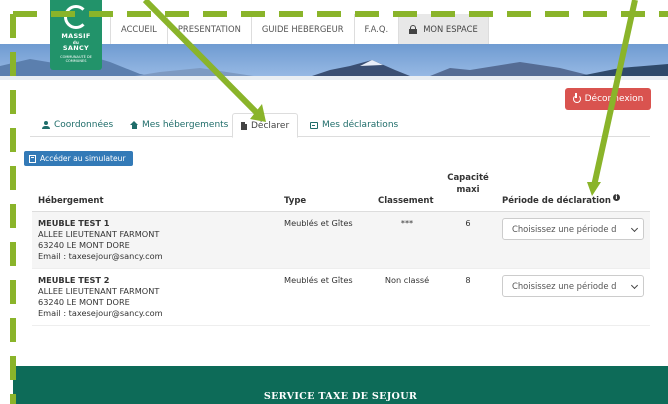 The height and width of the screenshot is (404, 668). I want to click on home-icon, so click(134, 125).